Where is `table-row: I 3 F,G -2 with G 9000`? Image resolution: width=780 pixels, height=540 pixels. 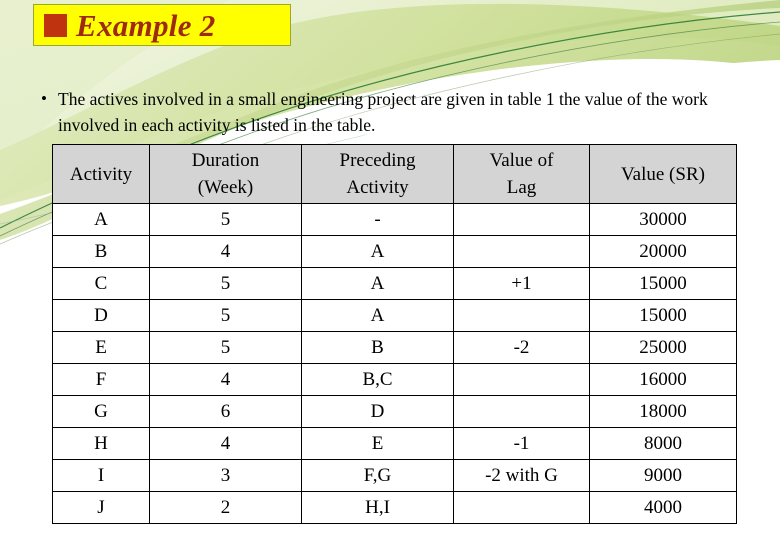 table-row: I 3 F,G -2 with G 9000 is located at coordinates (394, 475).